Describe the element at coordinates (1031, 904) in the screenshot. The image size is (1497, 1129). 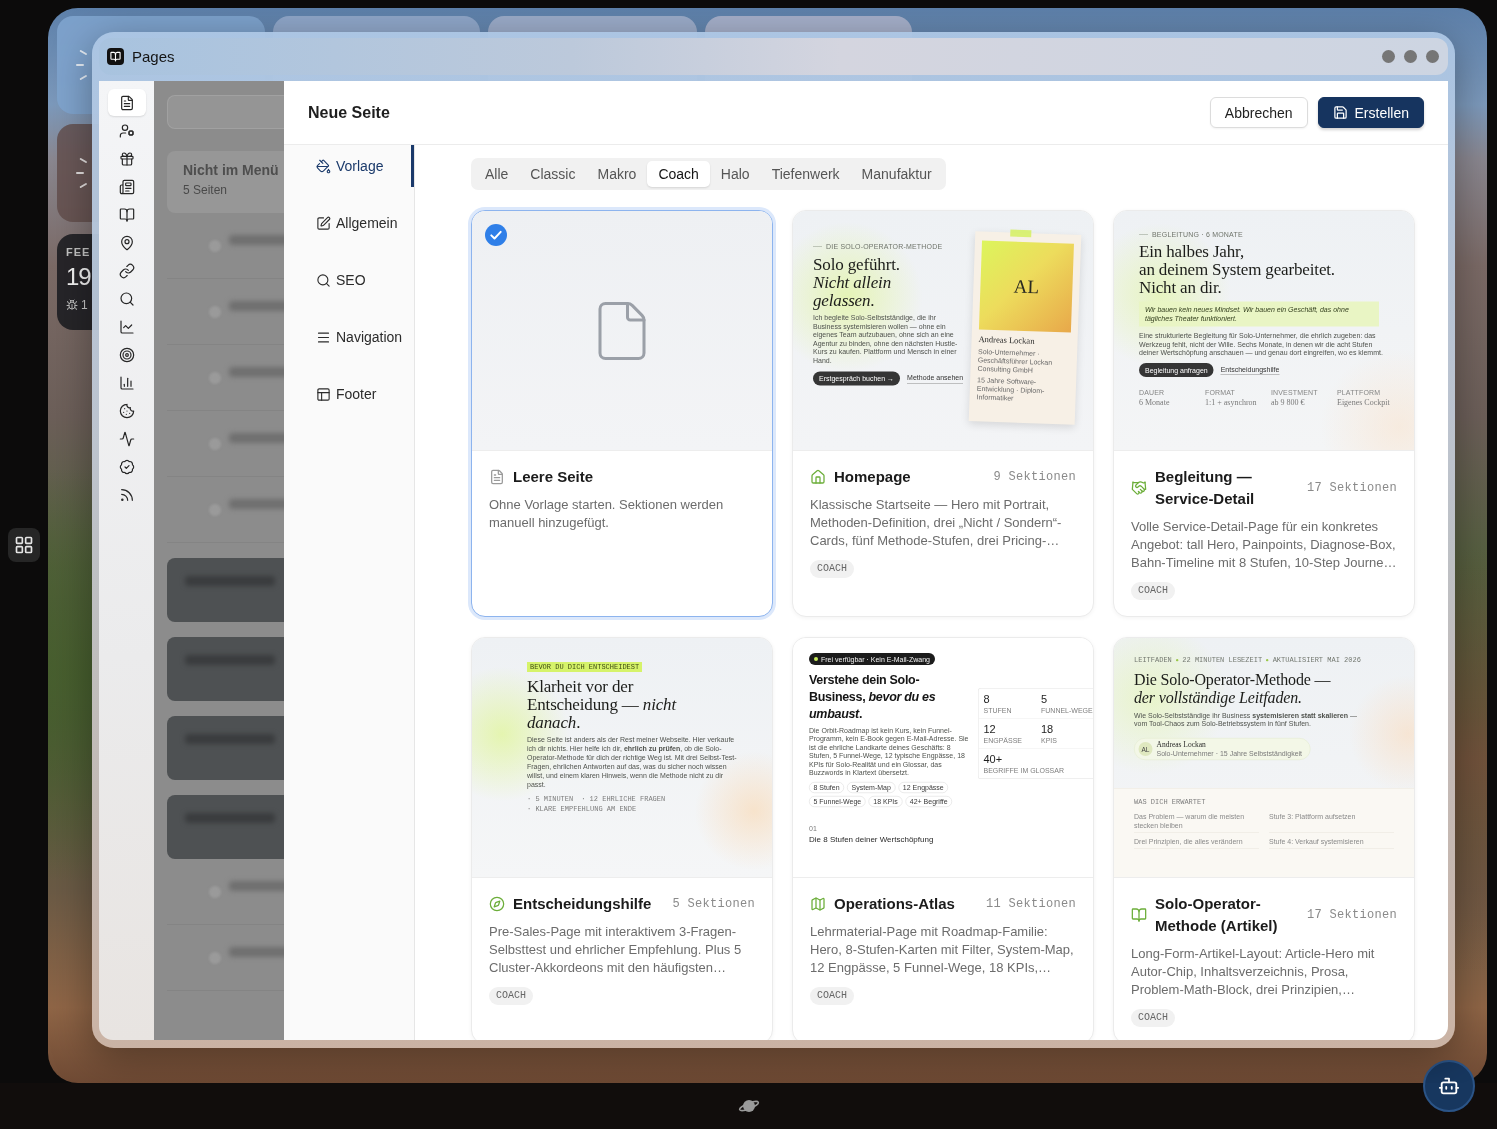
I see `section-count: 11 Sektionen` at that location.